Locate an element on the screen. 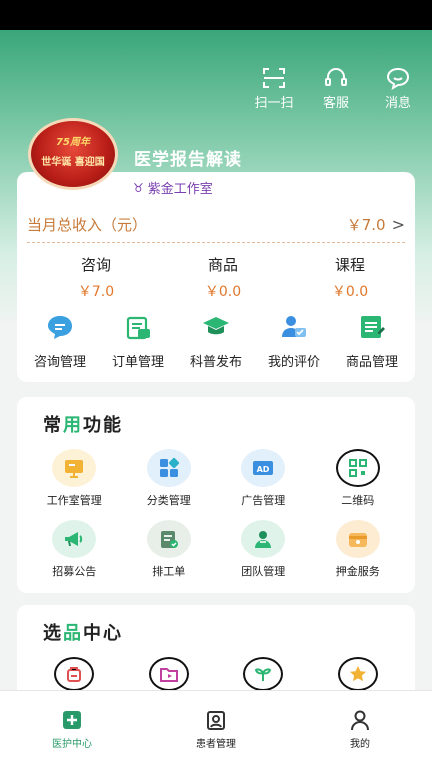 The width and height of the screenshot is (432, 768). studio-badge: ♉ 紫金工作室 is located at coordinates (173, 188).